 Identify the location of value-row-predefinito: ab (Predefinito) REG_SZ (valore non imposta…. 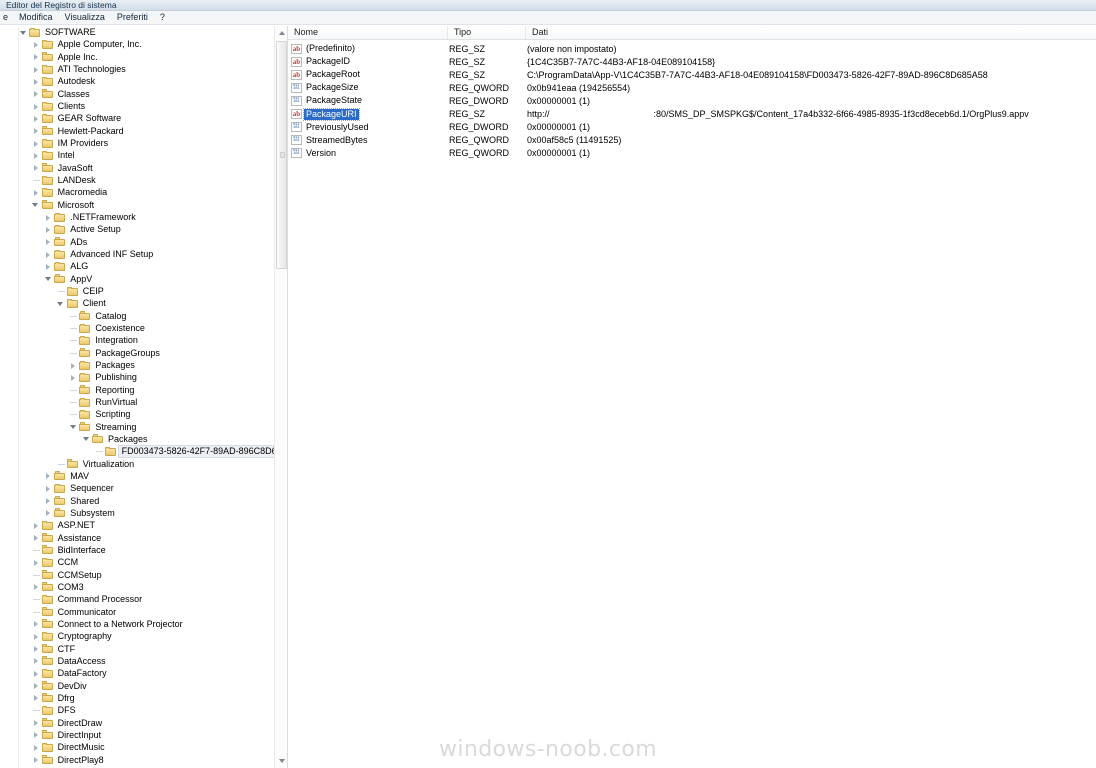
(692, 48).